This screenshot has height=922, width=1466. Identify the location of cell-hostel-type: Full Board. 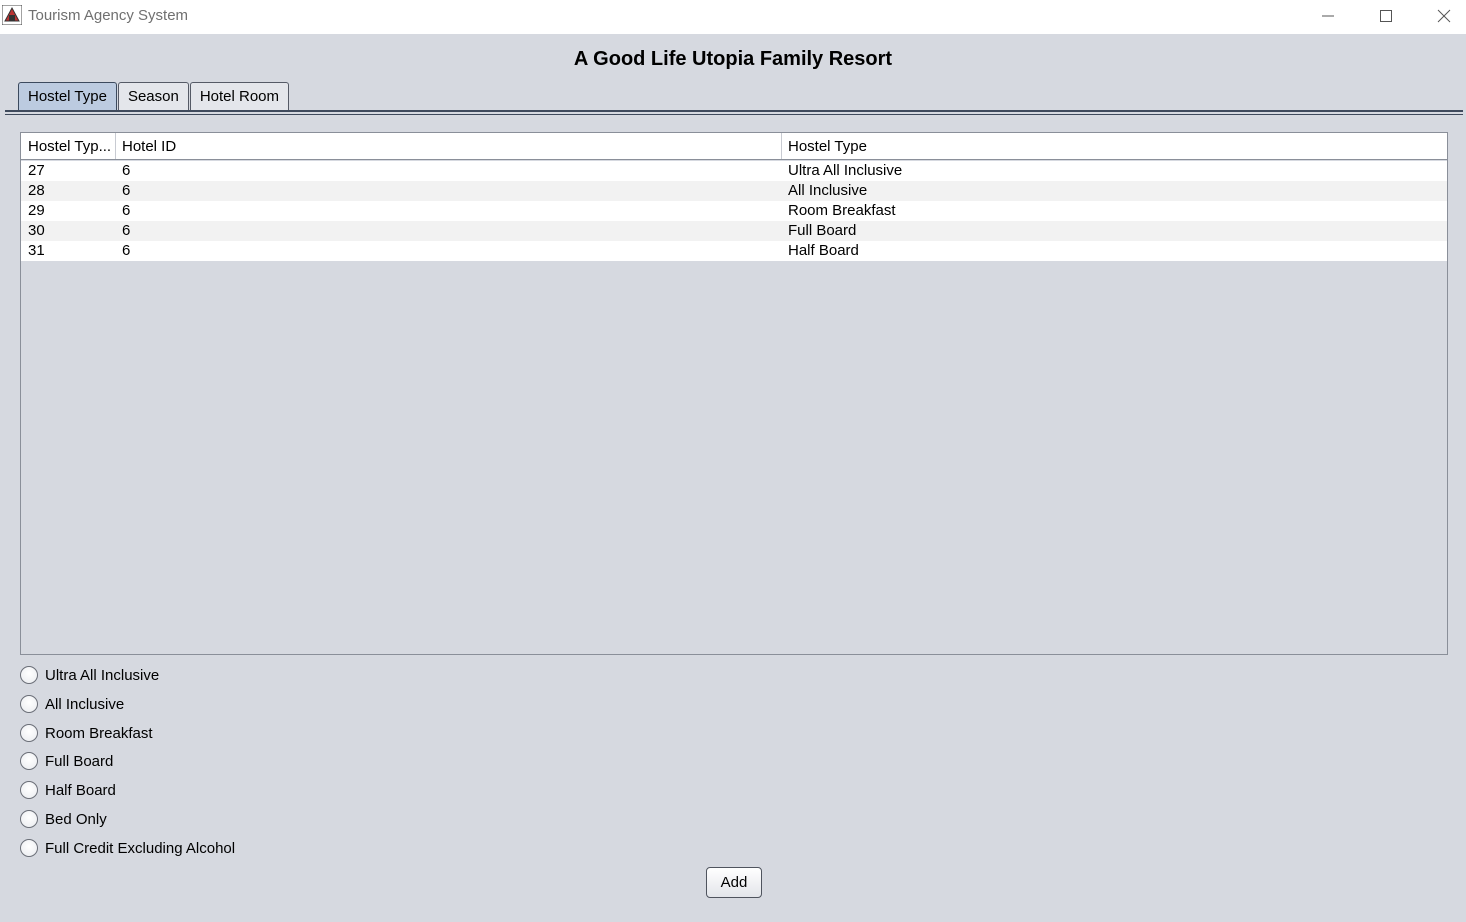
(822, 230).